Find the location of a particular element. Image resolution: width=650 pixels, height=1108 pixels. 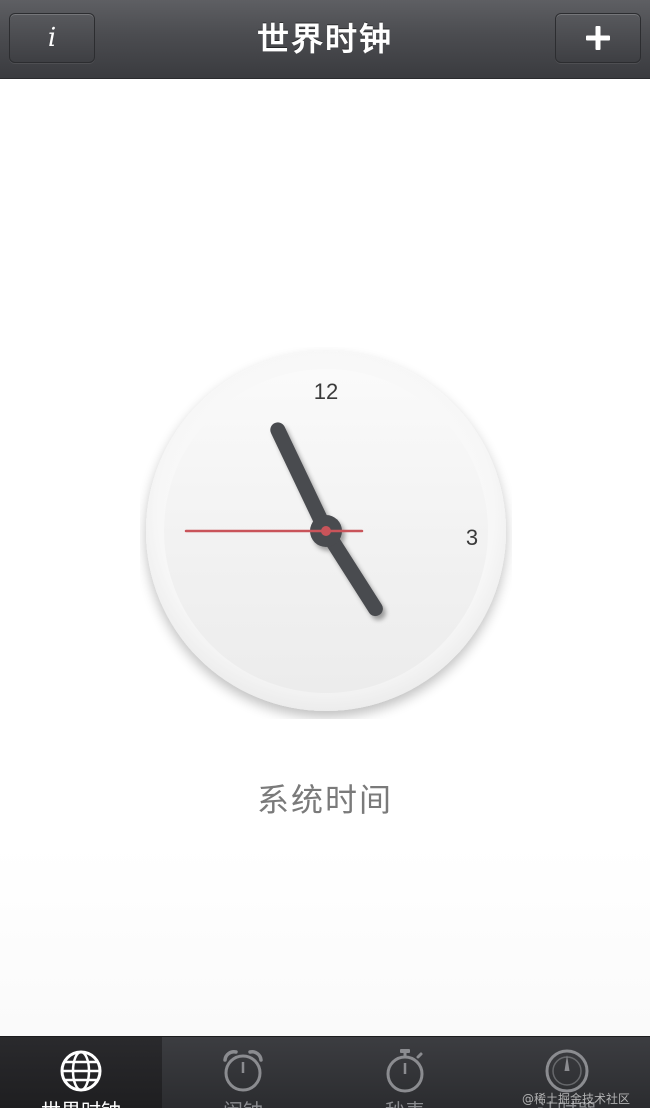

stopwatch-icon is located at coordinates (405, 1071).